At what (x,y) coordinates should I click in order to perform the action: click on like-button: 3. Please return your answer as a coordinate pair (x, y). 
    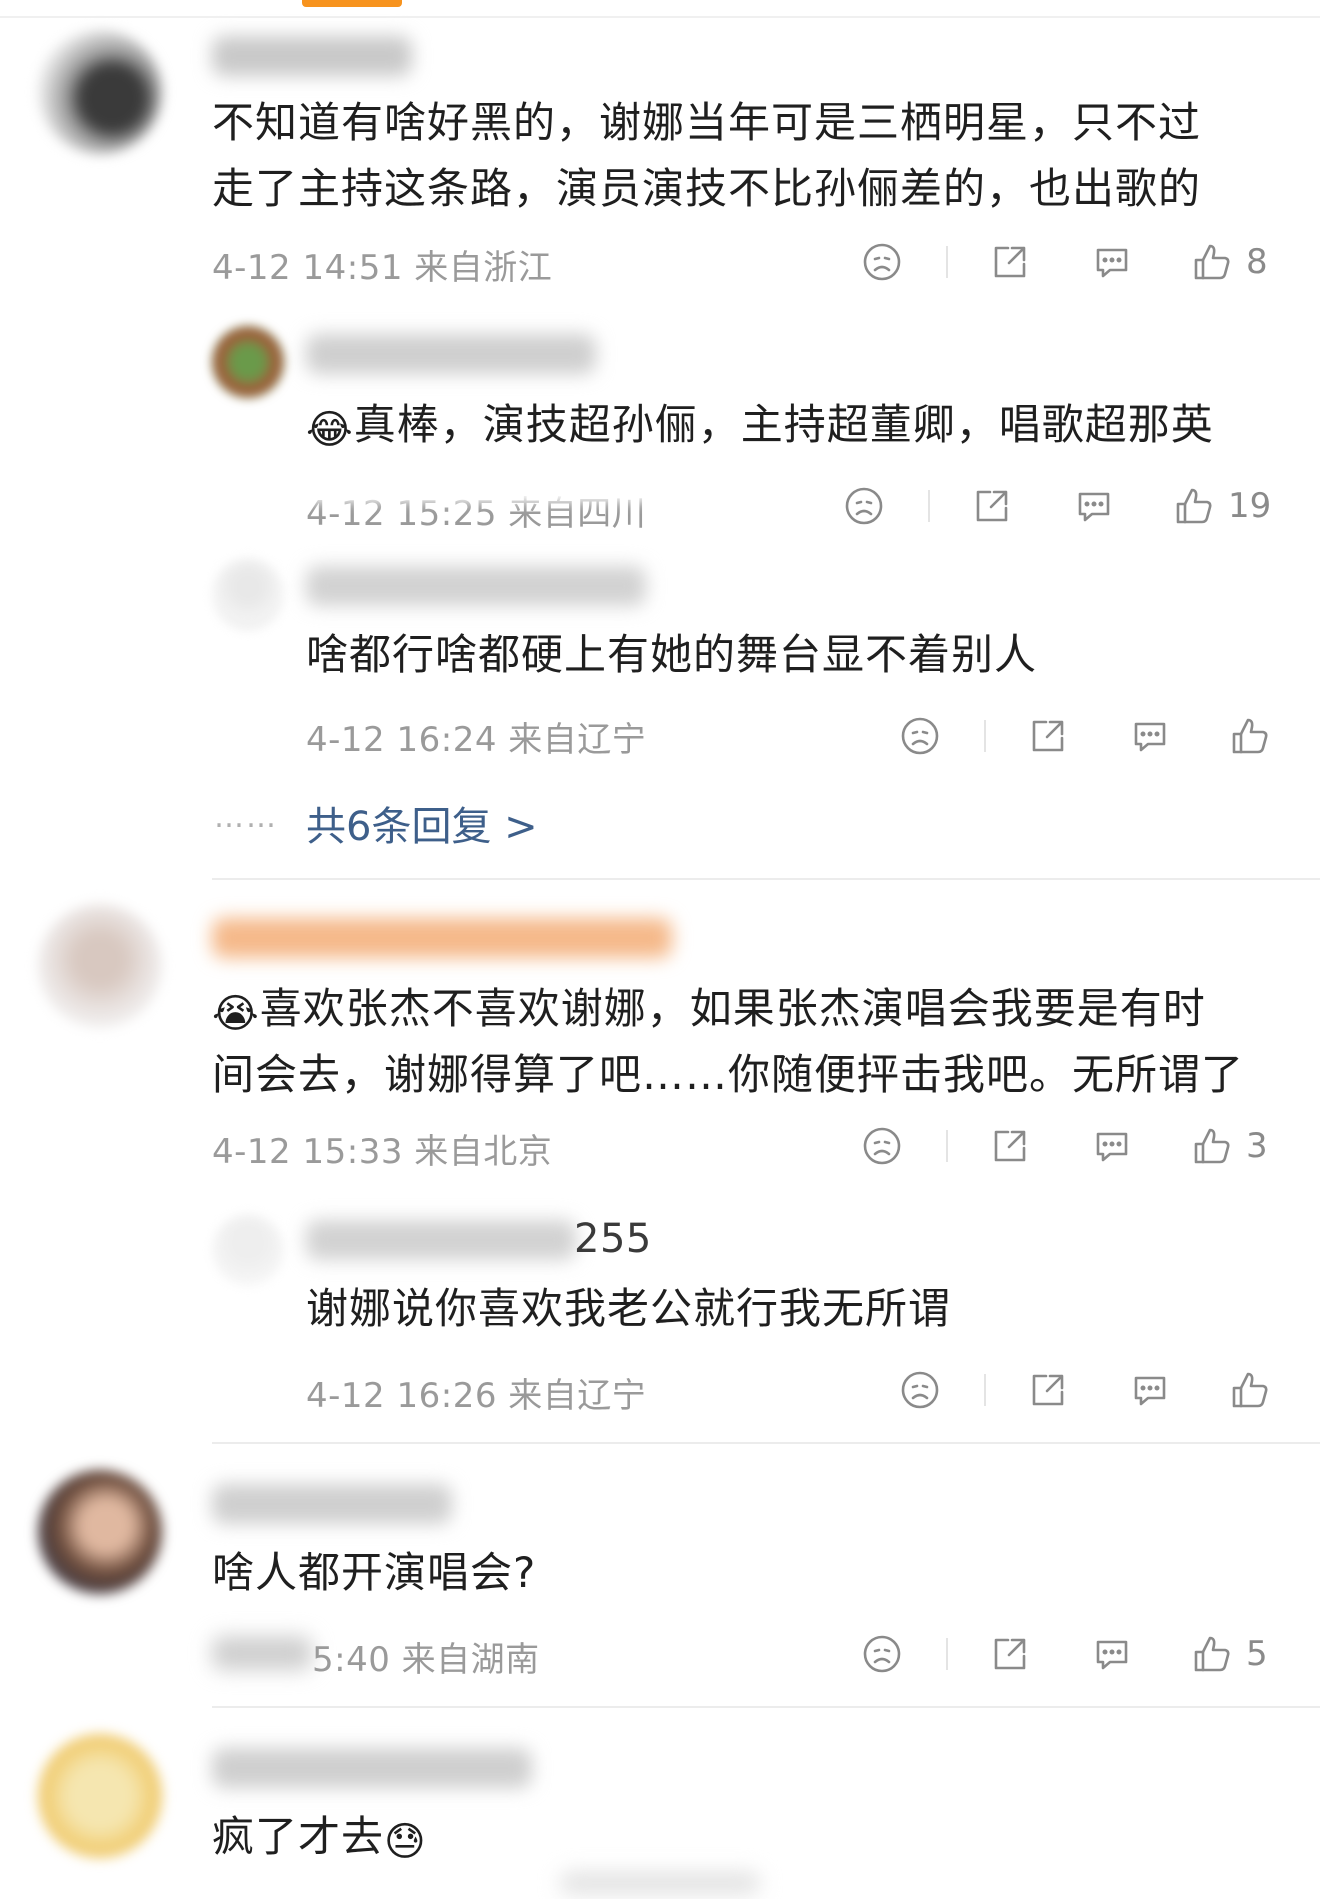
    Looking at the image, I should click on (1229, 1146).